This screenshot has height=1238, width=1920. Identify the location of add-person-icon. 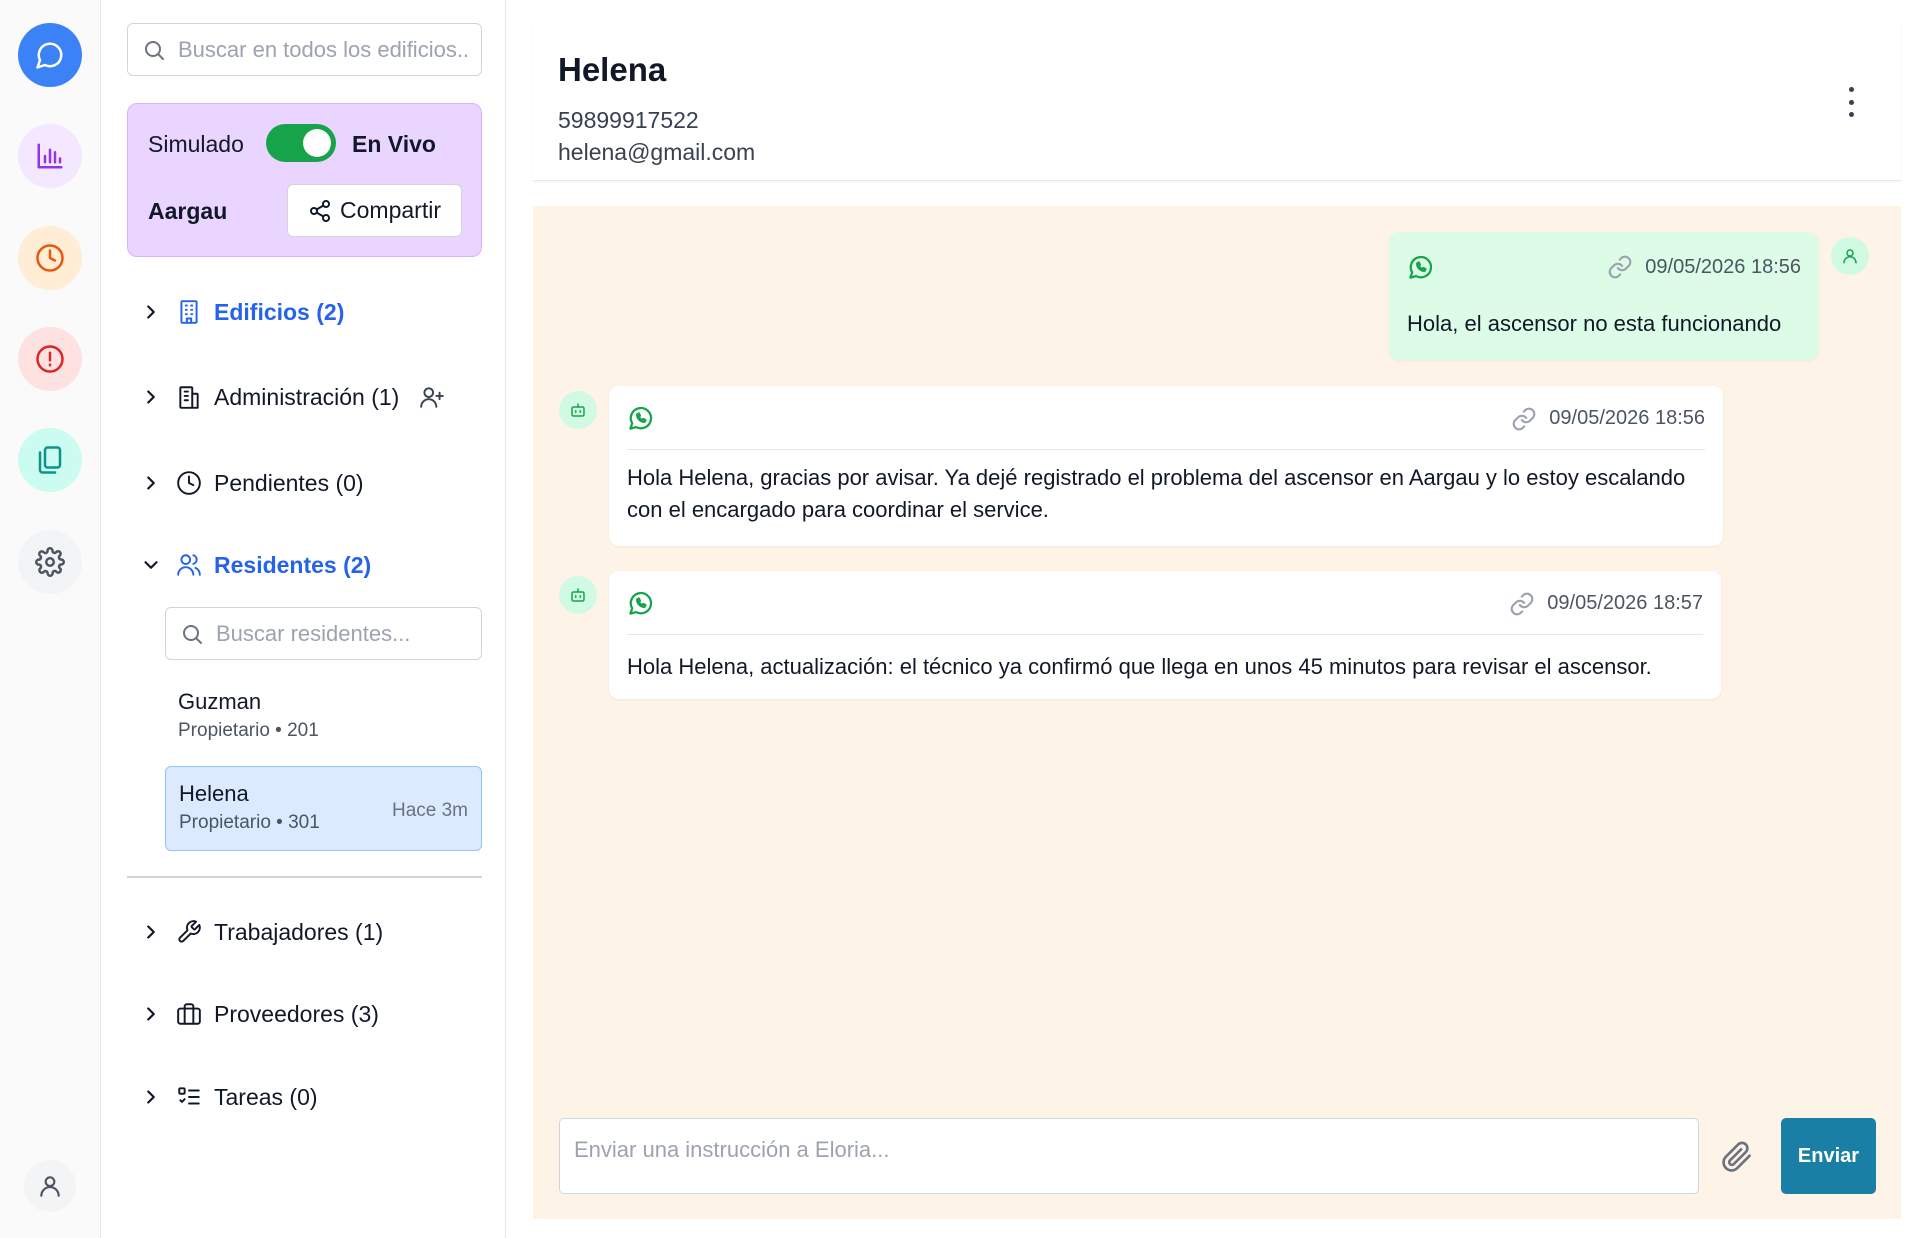
(432, 397).